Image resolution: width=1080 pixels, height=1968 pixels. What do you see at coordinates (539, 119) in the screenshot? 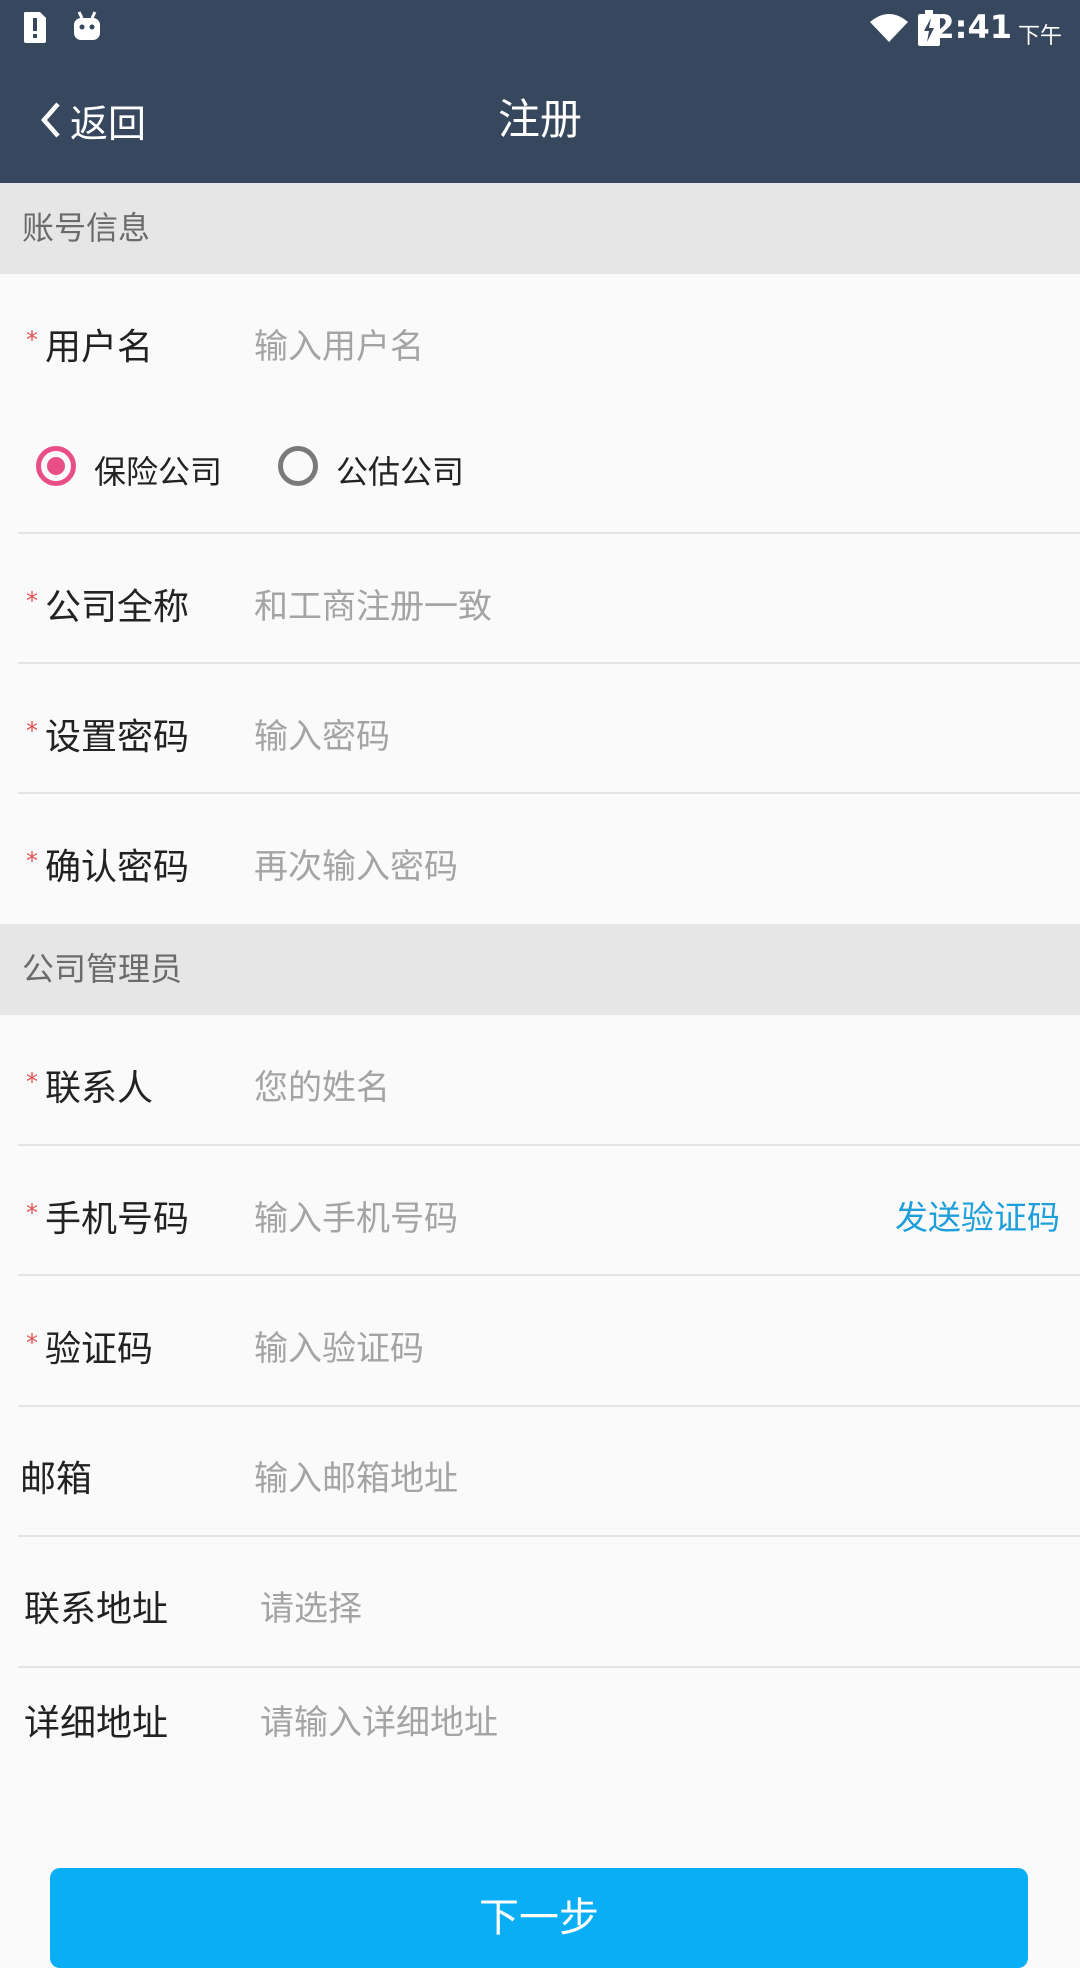
I see `page-title: 注册` at bounding box center [539, 119].